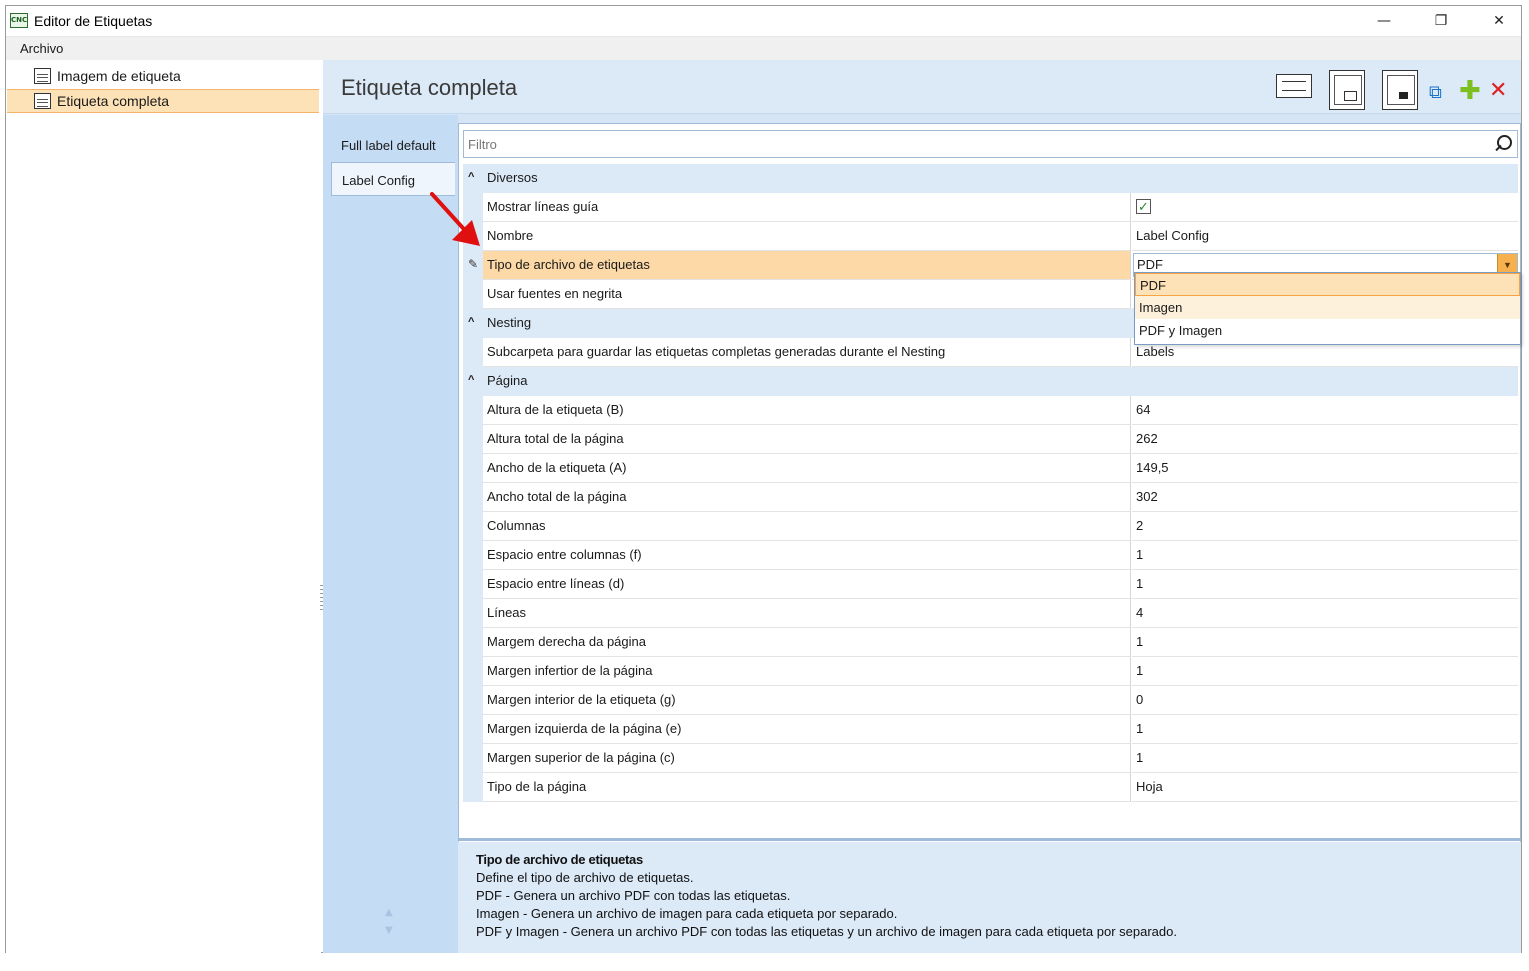 This screenshot has height=971, width=1529. Describe the element at coordinates (807, 758) in the screenshot. I see `property-name: Margen superior de la página (c)` at that location.